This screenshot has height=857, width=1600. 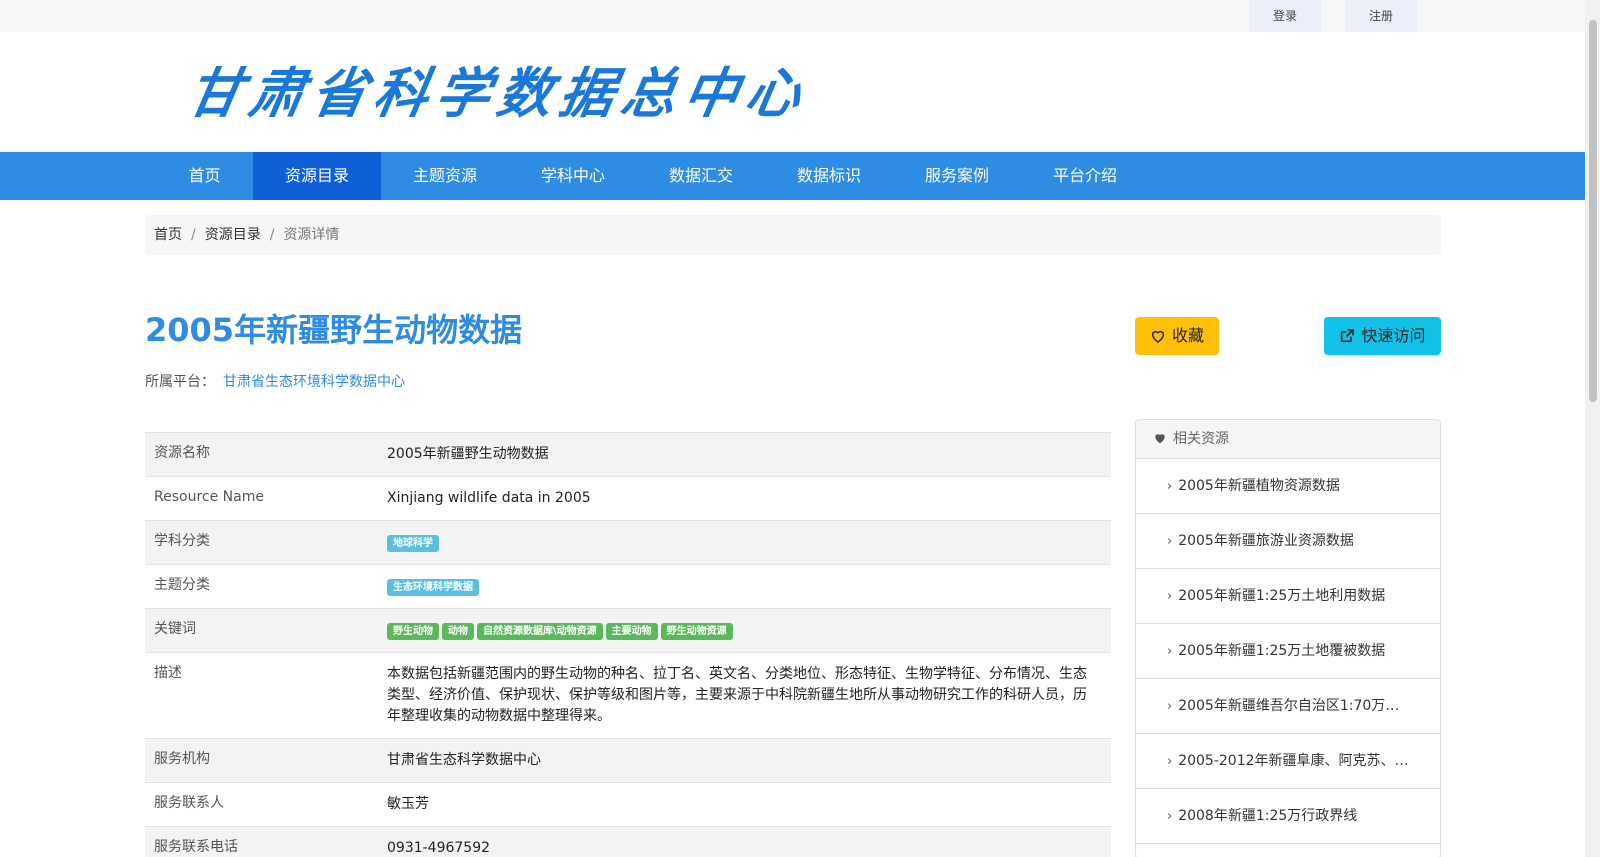 What do you see at coordinates (1158, 336) in the screenshot?
I see `heart-outline-icon` at bounding box center [1158, 336].